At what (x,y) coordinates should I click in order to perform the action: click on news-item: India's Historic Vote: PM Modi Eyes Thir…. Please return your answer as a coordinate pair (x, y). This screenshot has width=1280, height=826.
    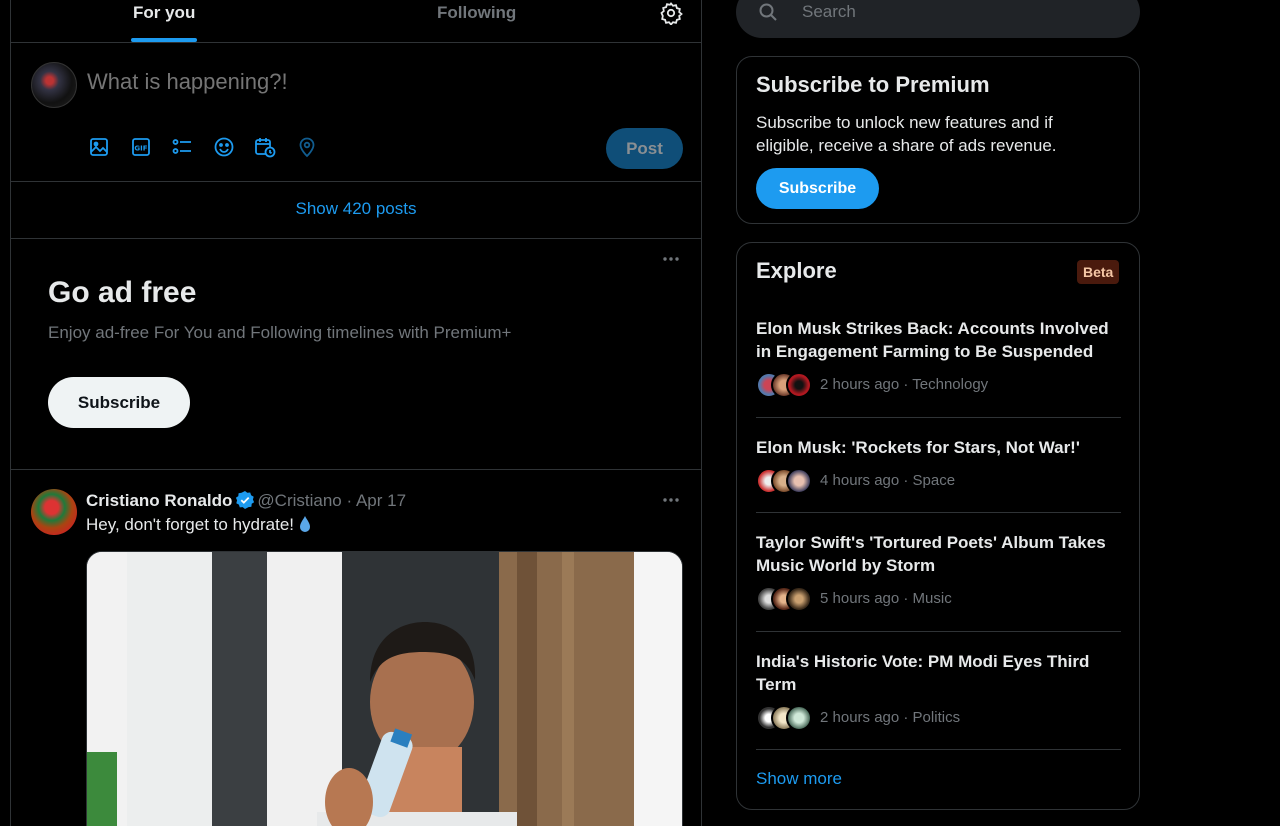
    Looking at the image, I should click on (938, 690).